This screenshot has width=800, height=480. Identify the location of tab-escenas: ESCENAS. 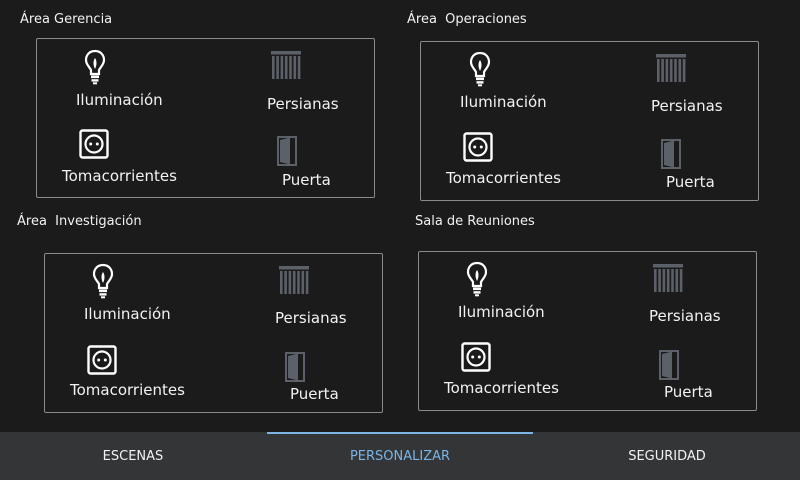
(133, 456).